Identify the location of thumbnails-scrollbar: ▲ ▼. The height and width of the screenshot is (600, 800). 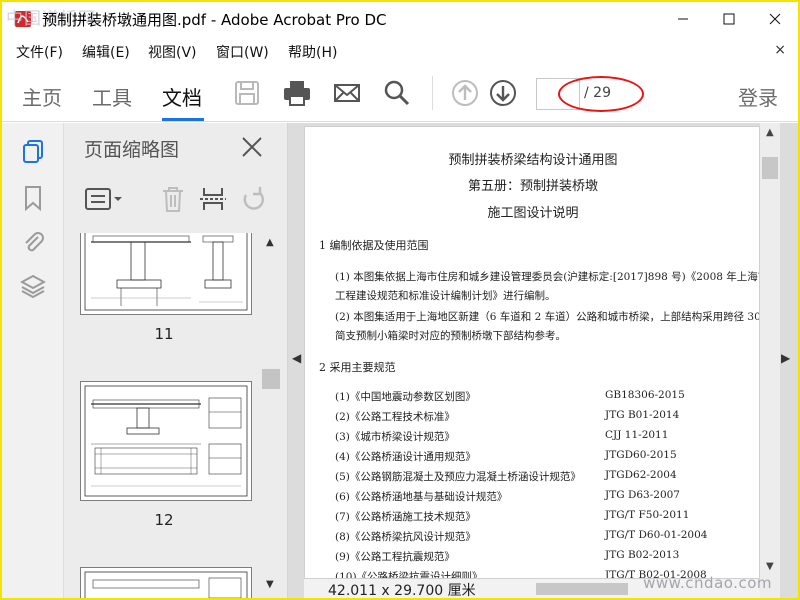
(271, 415).